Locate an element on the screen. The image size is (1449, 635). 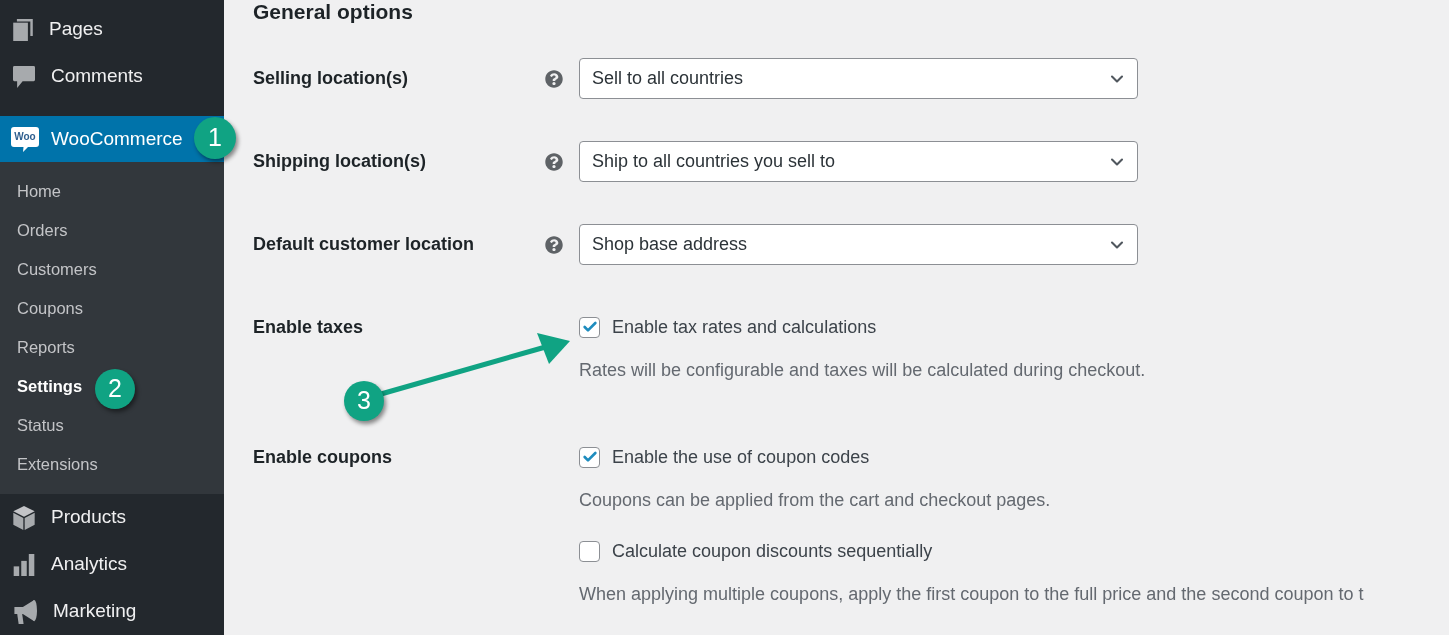
submenu-item: Customers is located at coordinates (57, 269).